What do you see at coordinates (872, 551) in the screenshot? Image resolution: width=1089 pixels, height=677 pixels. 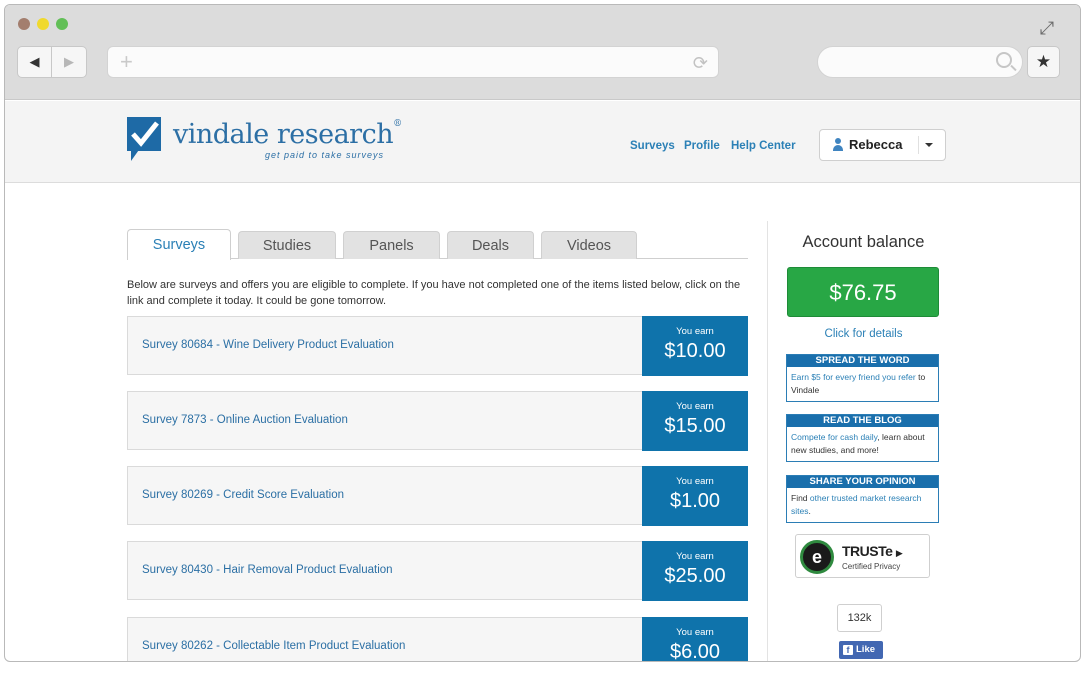 I see `truste-name: TRUSTe ▶` at bounding box center [872, 551].